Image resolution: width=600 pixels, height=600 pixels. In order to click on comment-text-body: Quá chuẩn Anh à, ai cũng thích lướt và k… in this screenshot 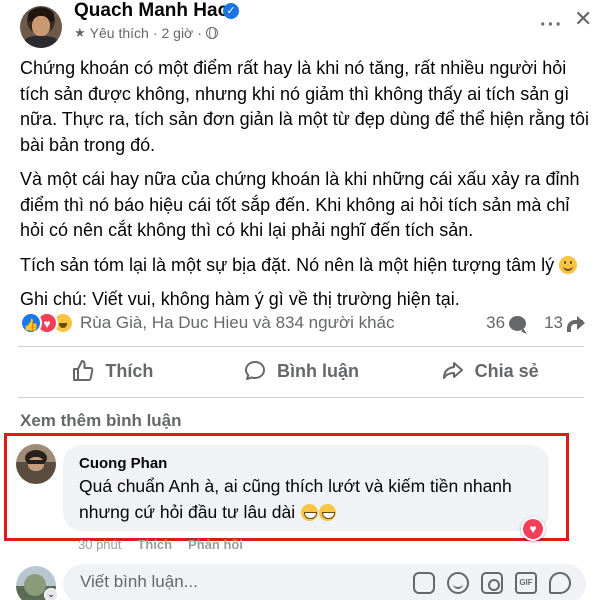, I will do `click(295, 499)`.